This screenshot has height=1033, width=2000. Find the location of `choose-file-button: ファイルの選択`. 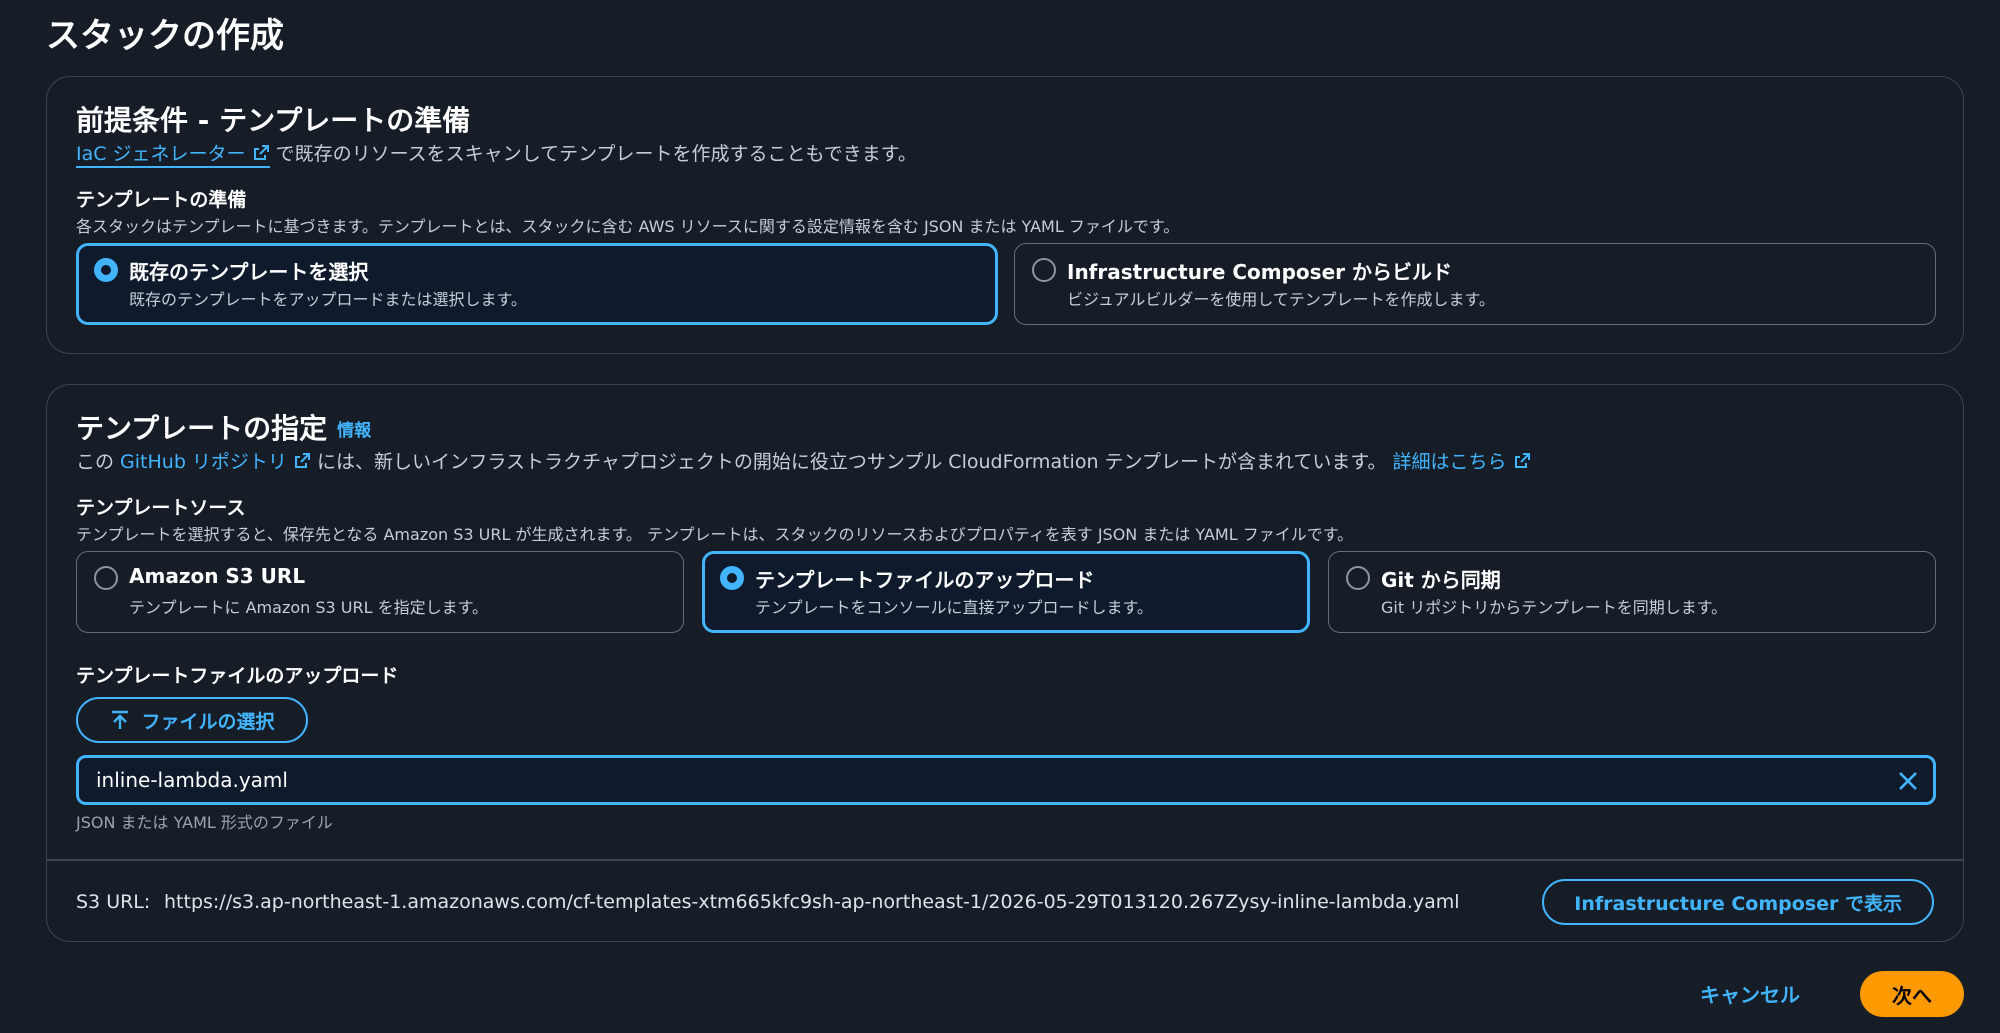

choose-file-button: ファイルの選択 is located at coordinates (192, 720).